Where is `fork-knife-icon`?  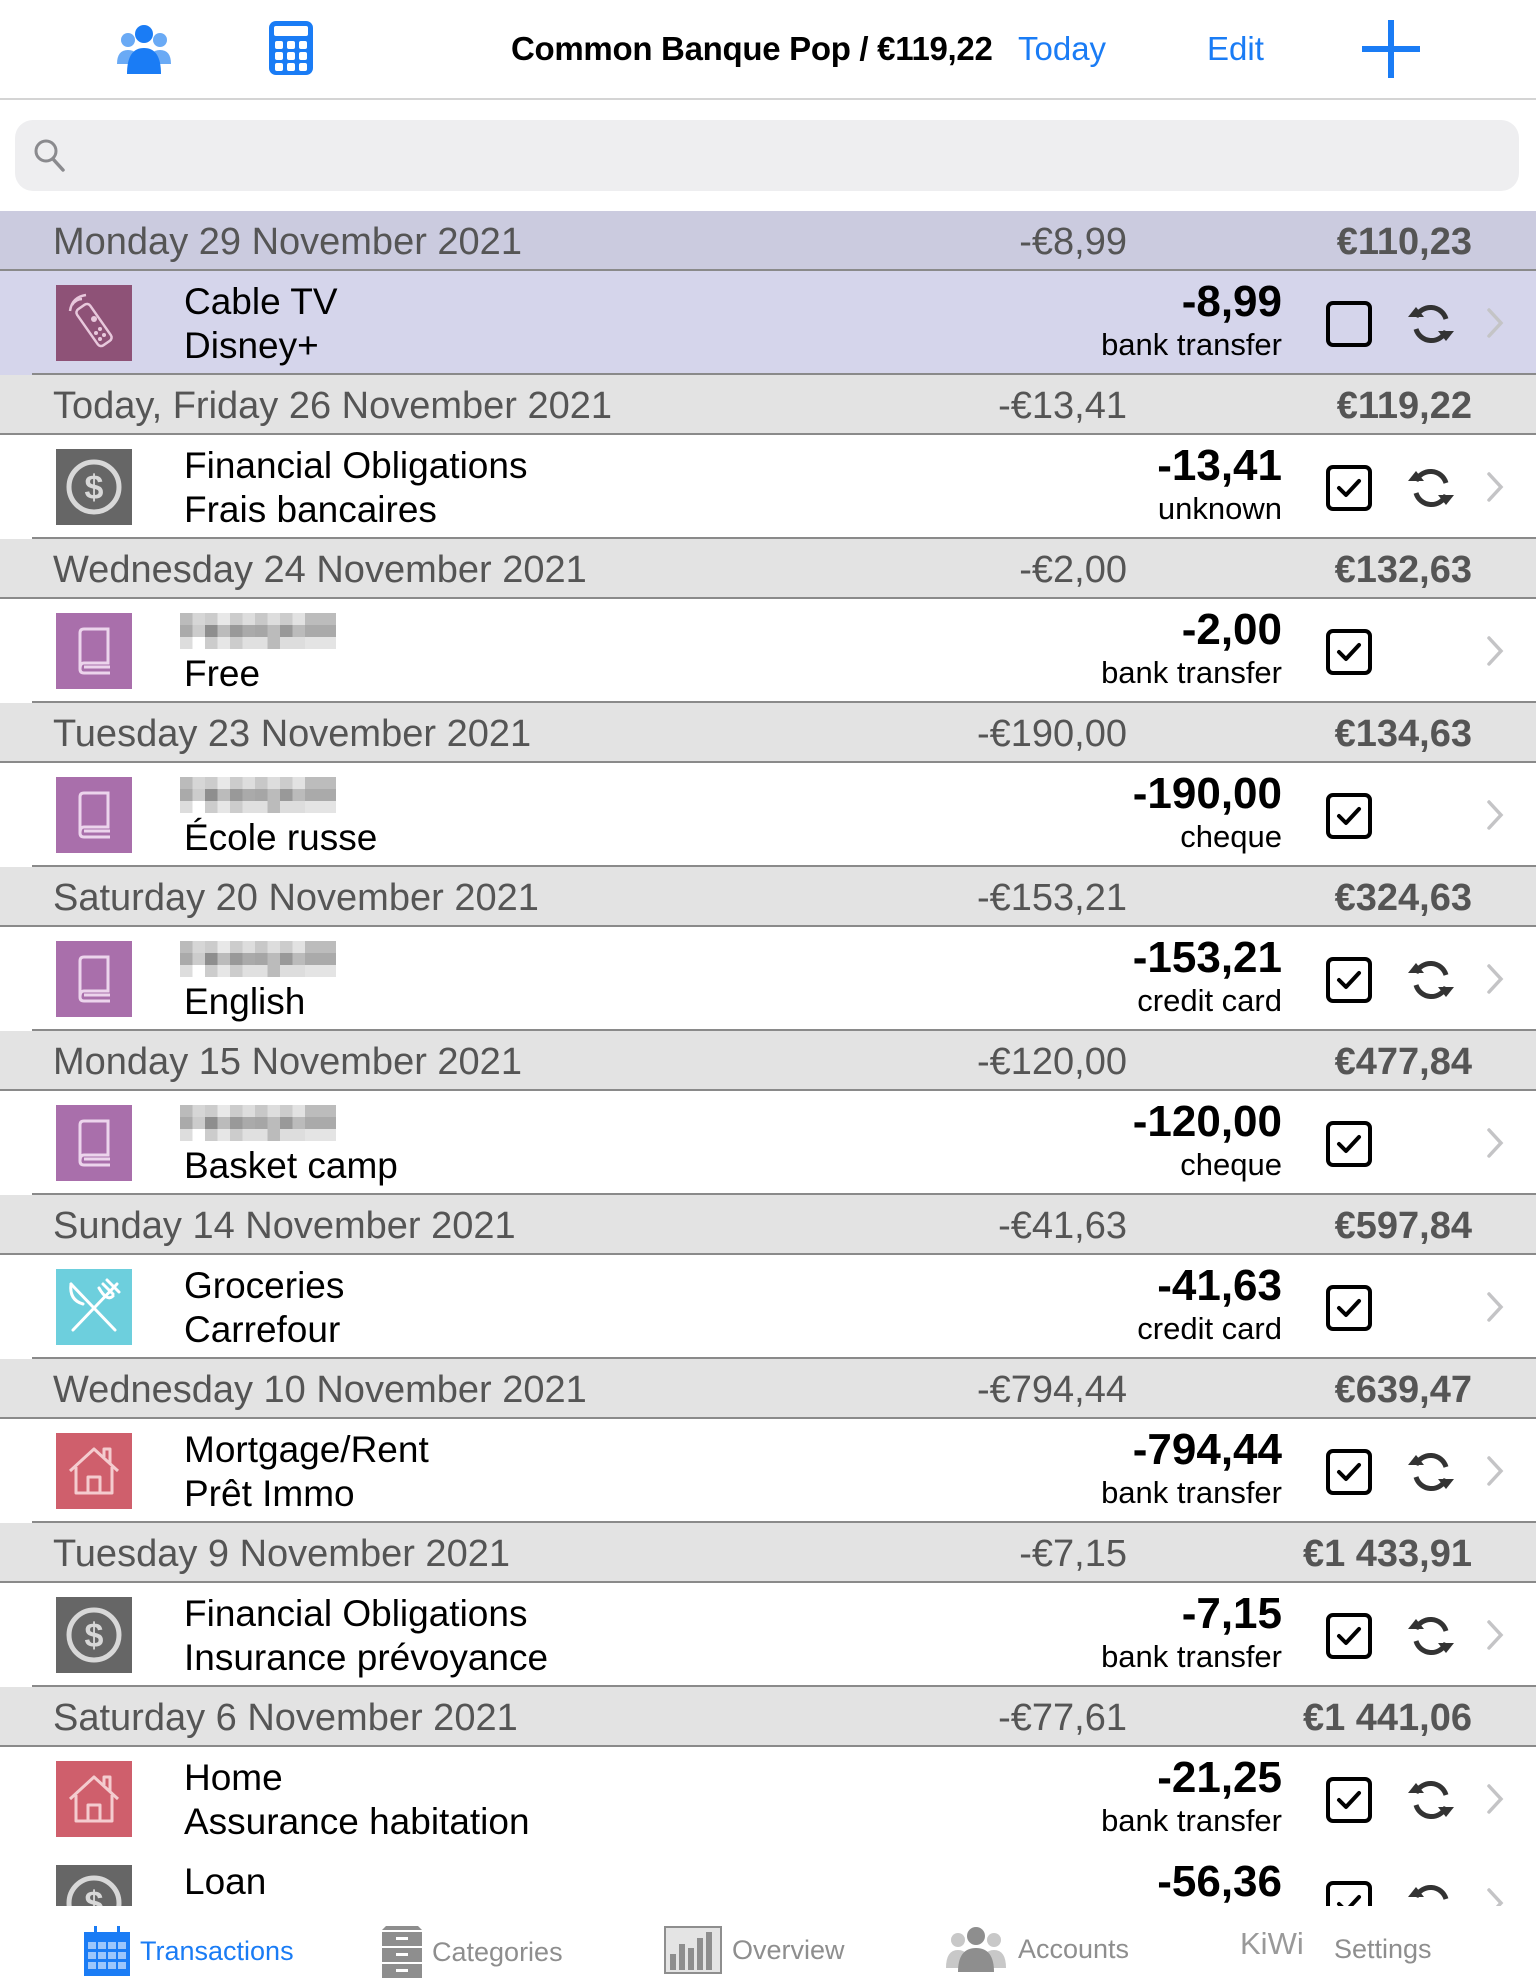
fork-knife-icon is located at coordinates (94, 1307).